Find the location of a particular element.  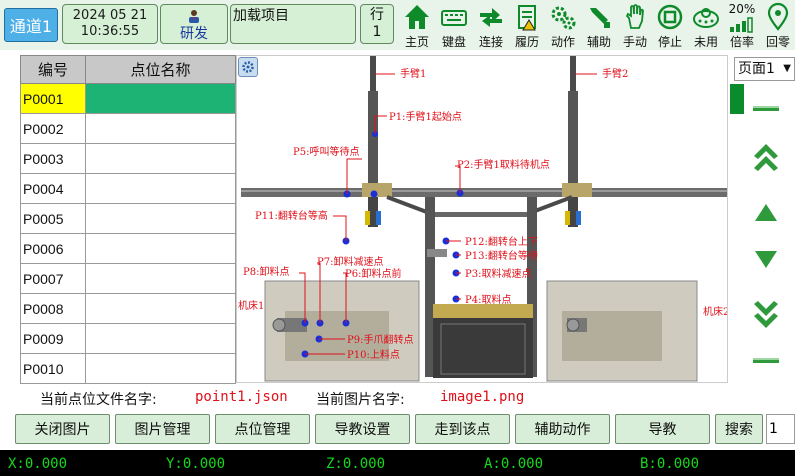

toolbar-assist: 辅助 is located at coordinates (599, 26).